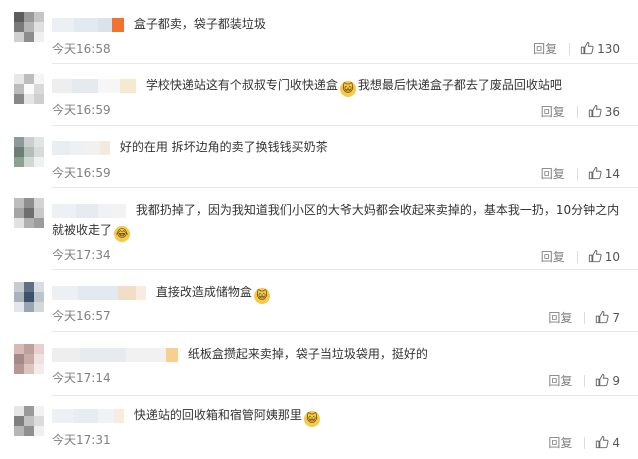  What do you see at coordinates (607, 380) in the screenshot?
I see `like-button: 9` at bounding box center [607, 380].